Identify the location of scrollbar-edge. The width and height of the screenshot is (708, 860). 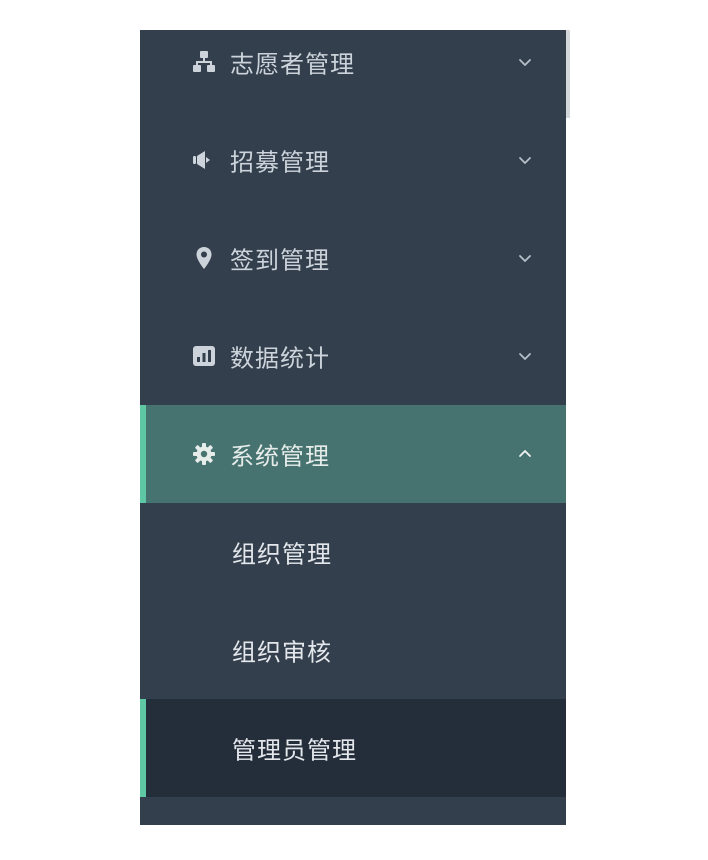
(568, 74).